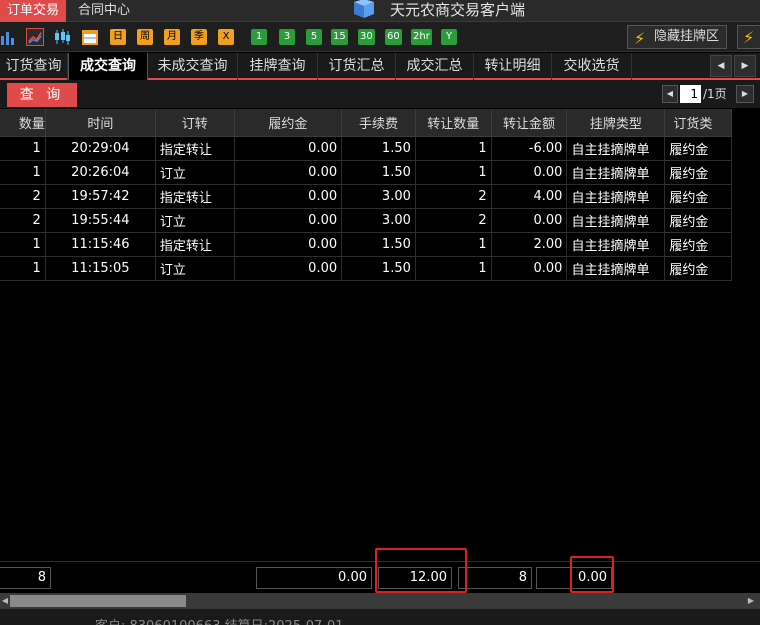 Image resolution: width=760 pixels, height=625 pixels. What do you see at coordinates (287, 37) in the screenshot?
I see `minute-3-button: 3` at bounding box center [287, 37].